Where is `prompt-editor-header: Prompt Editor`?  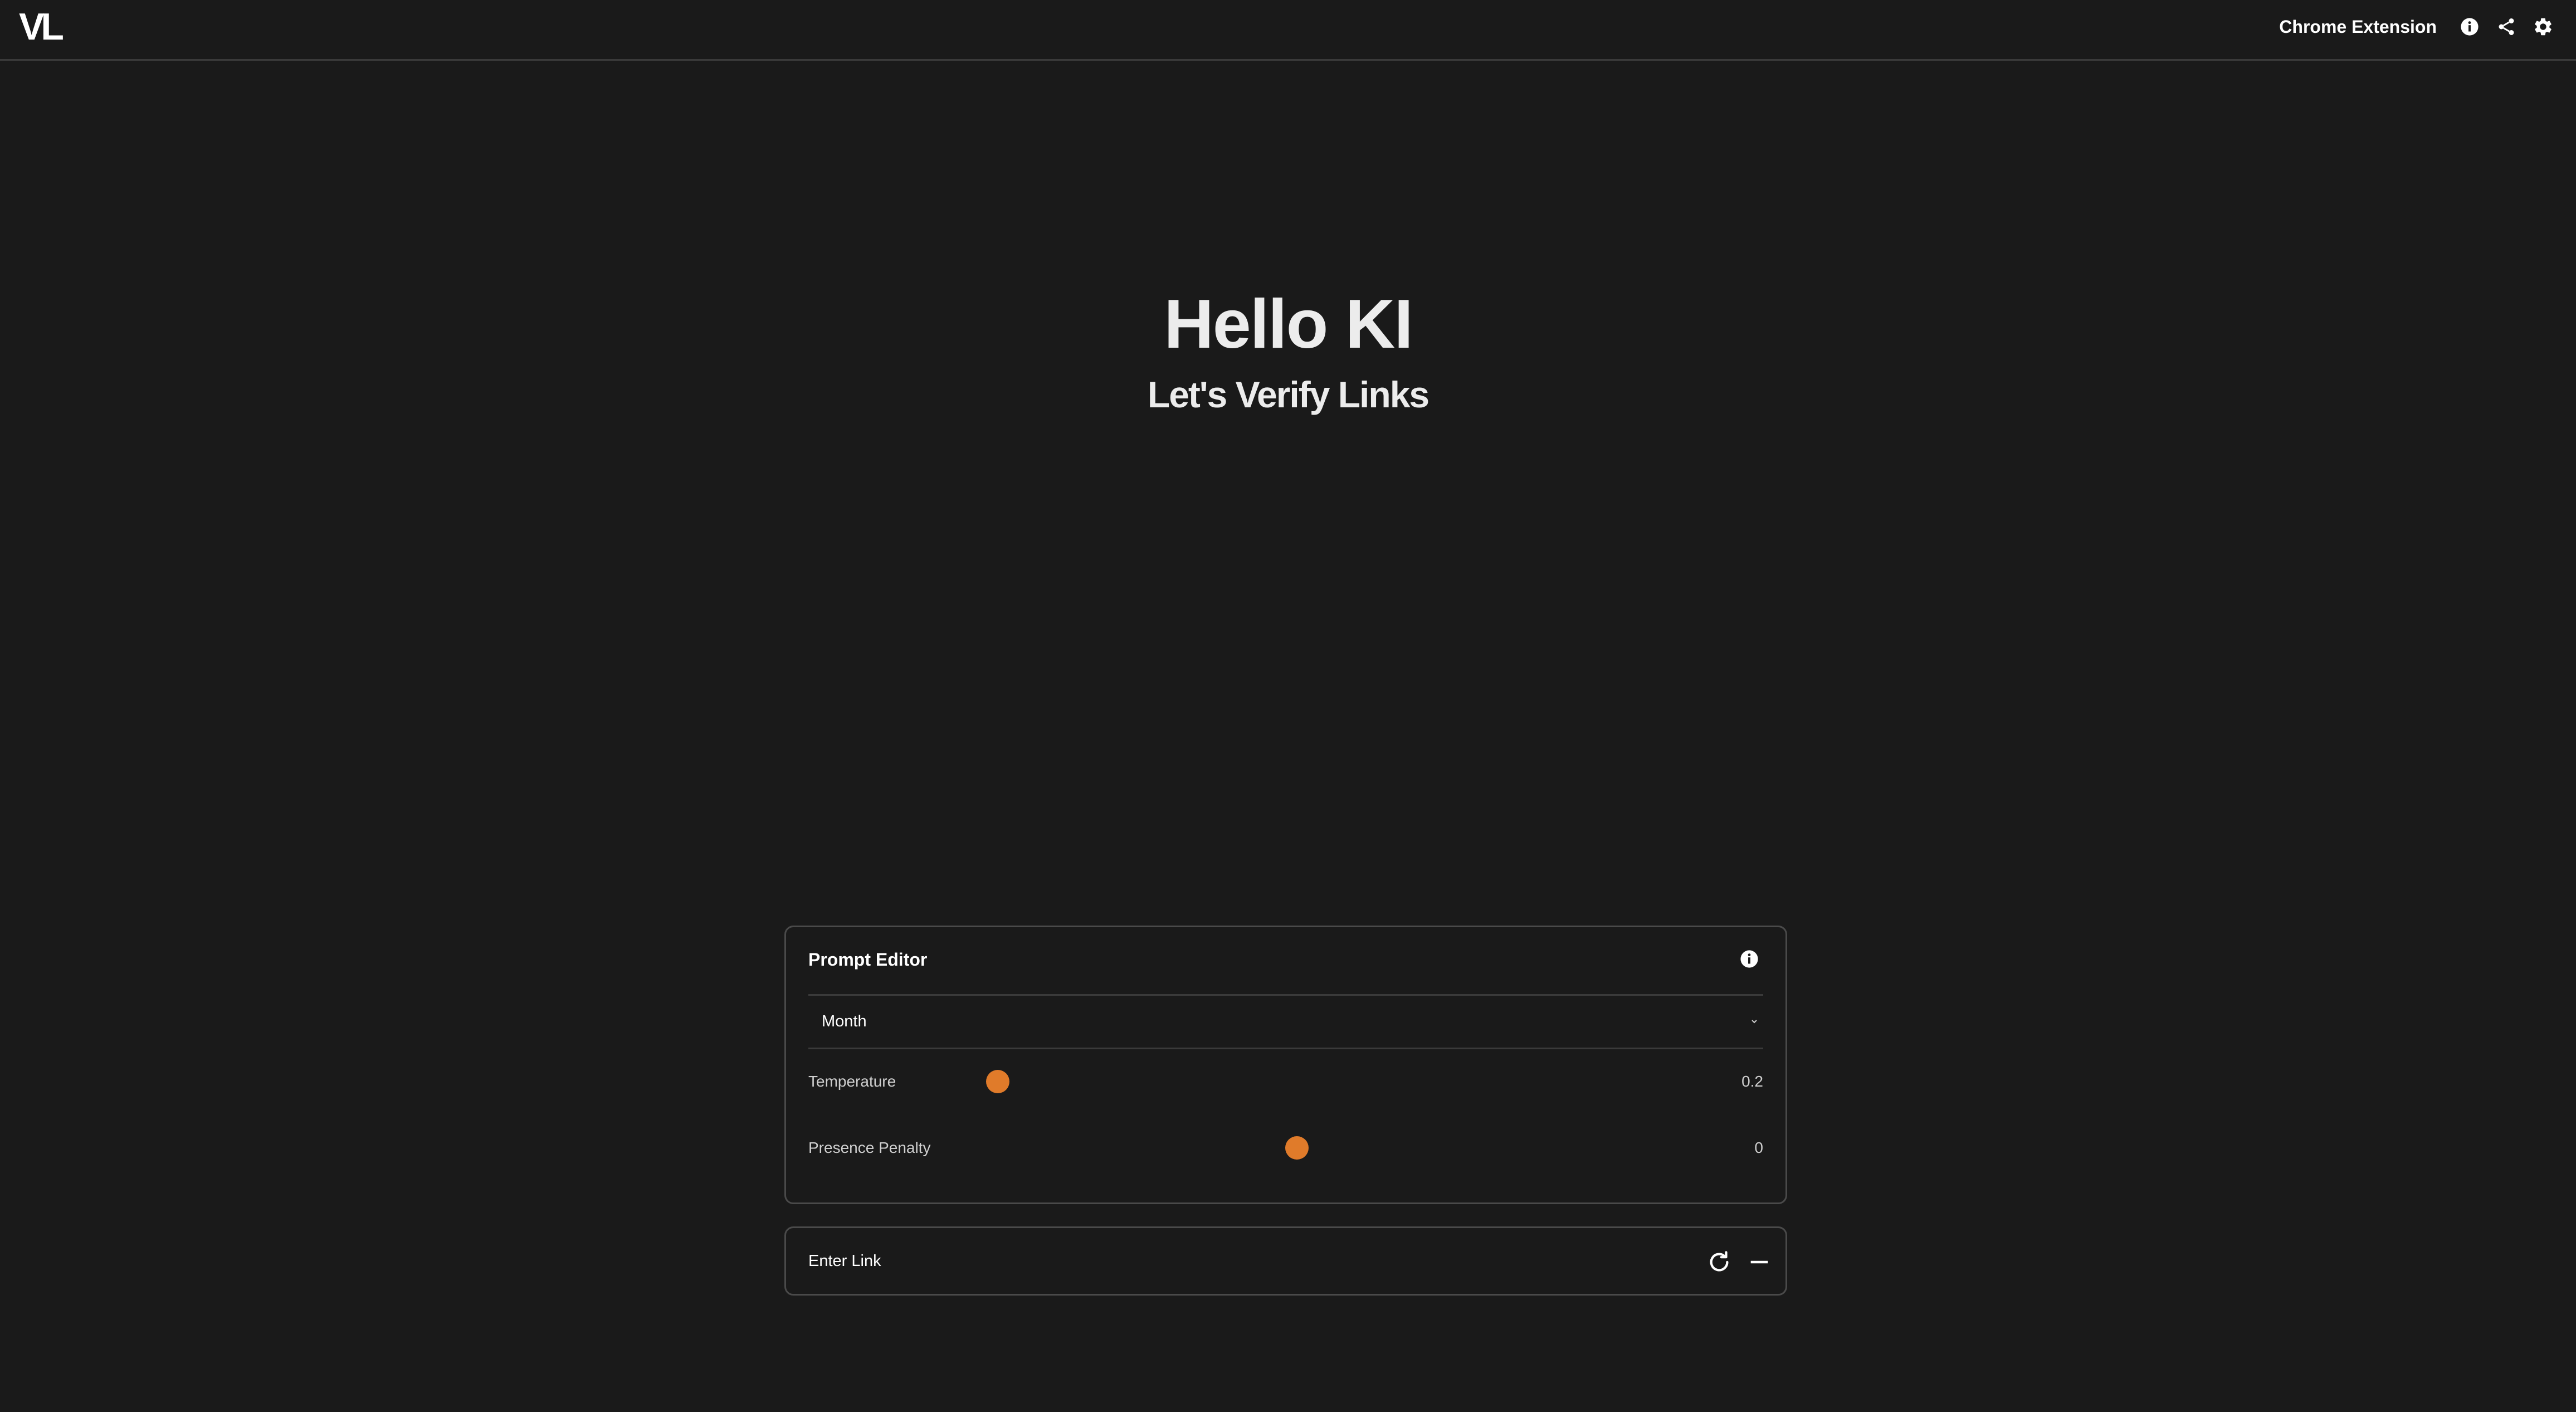 prompt-editor-header: Prompt Editor is located at coordinates (1285, 962).